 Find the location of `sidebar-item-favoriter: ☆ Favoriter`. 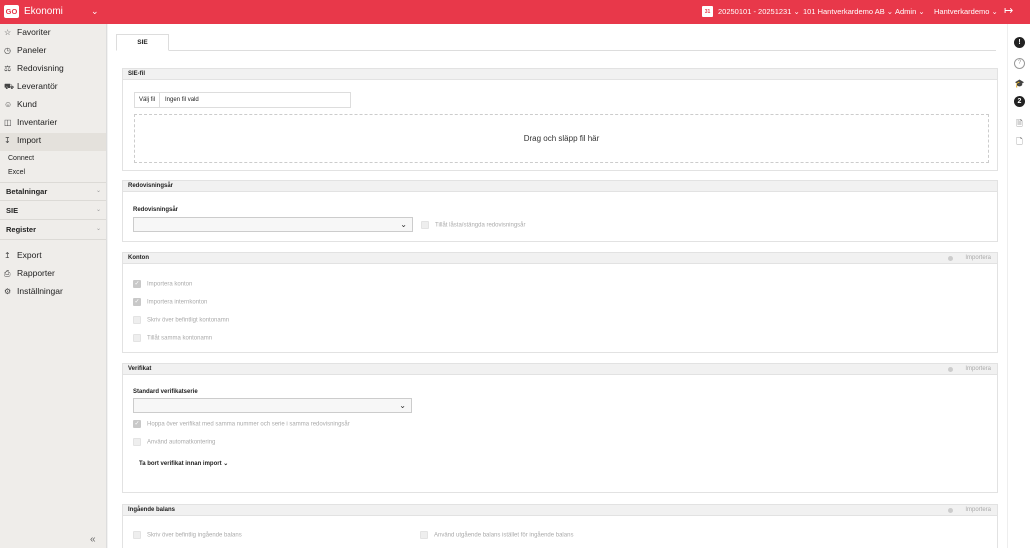

sidebar-item-favoriter: ☆ Favoriter is located at coordinates (27, 34).